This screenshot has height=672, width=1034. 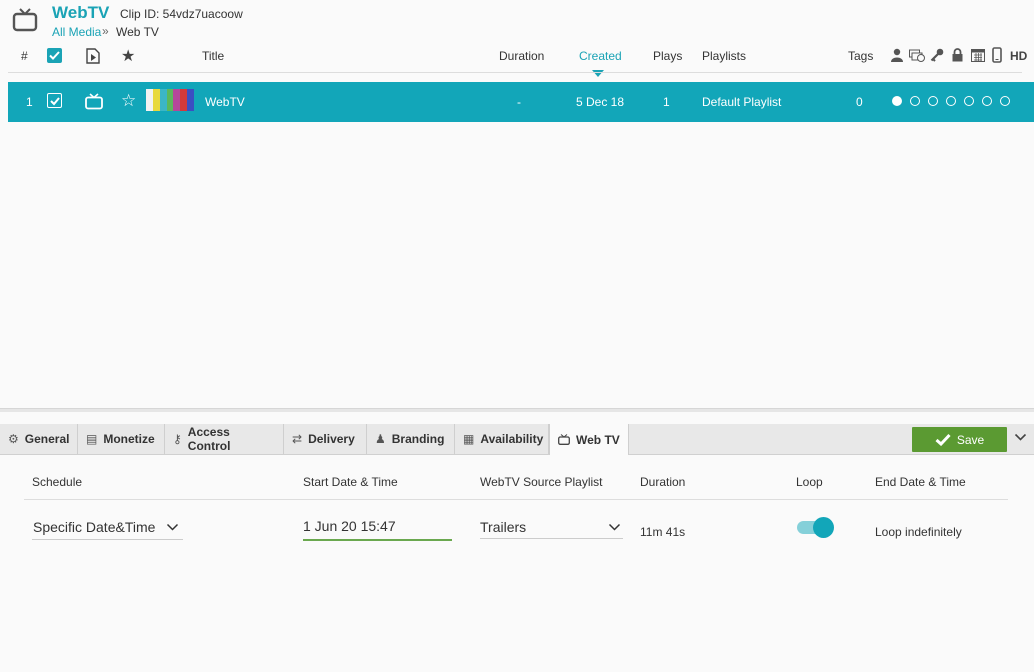 I want to click on row-playlist: Default Playlist, so click(x=742, y=102).